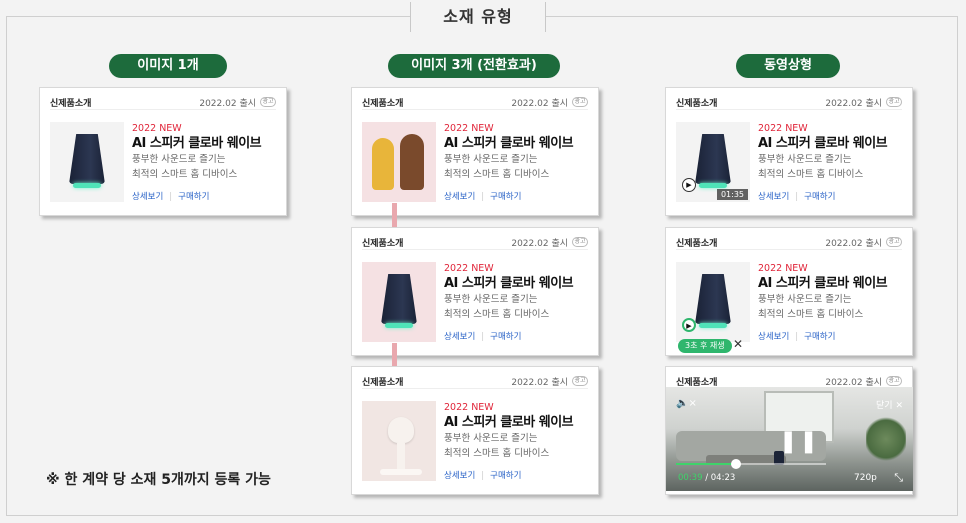  I want to click on video-time: 00:39 / 04:23, so click(706, 478).